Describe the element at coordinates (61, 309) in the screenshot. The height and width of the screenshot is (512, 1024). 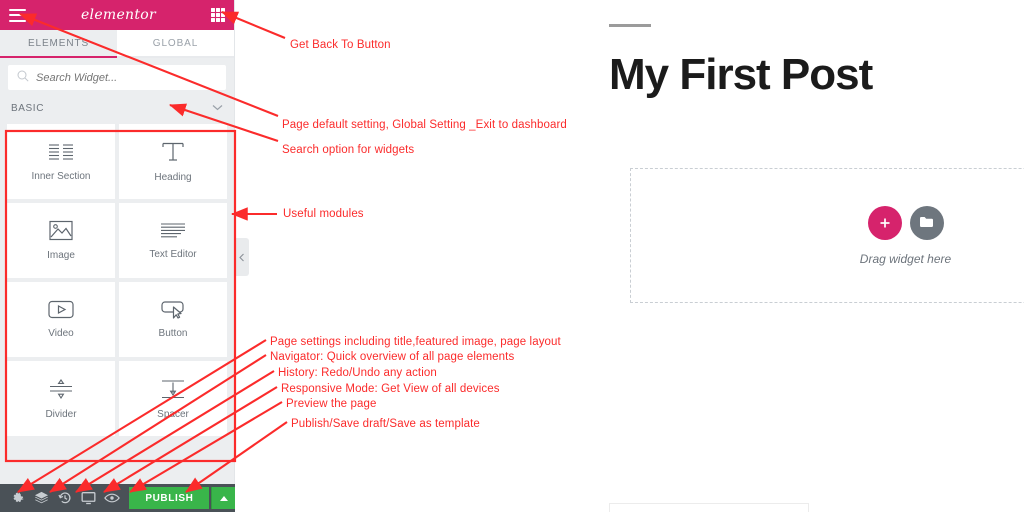
I see `video-play-icon` at that location.